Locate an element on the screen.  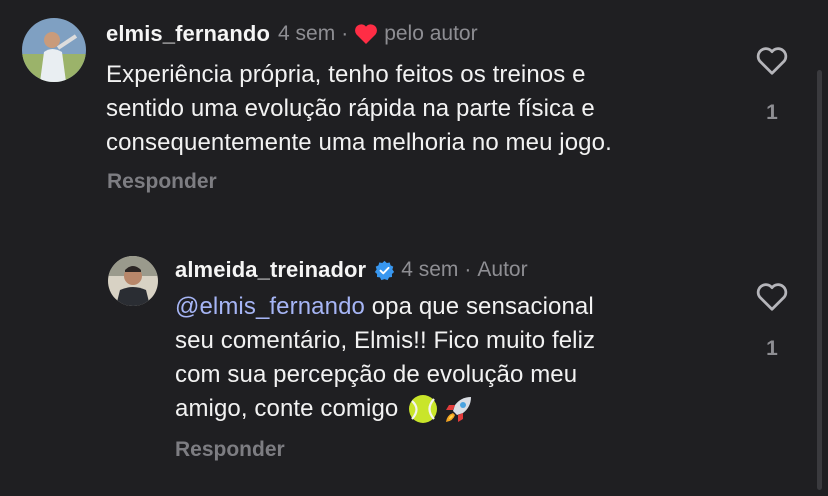
comment-text-line: @elmis_fernando opa que sensacional is located at coordinates (385, 307).